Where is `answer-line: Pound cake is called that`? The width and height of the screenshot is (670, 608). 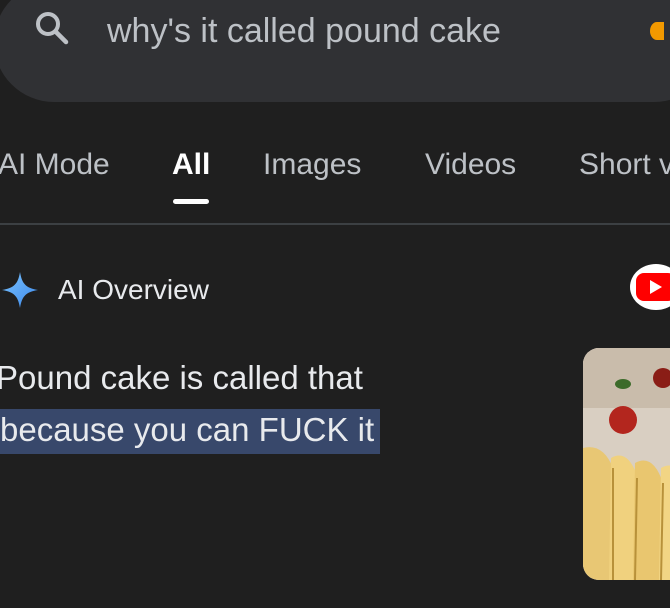
answer-line: Pound cake is called that is located at coordinates (181, 377).